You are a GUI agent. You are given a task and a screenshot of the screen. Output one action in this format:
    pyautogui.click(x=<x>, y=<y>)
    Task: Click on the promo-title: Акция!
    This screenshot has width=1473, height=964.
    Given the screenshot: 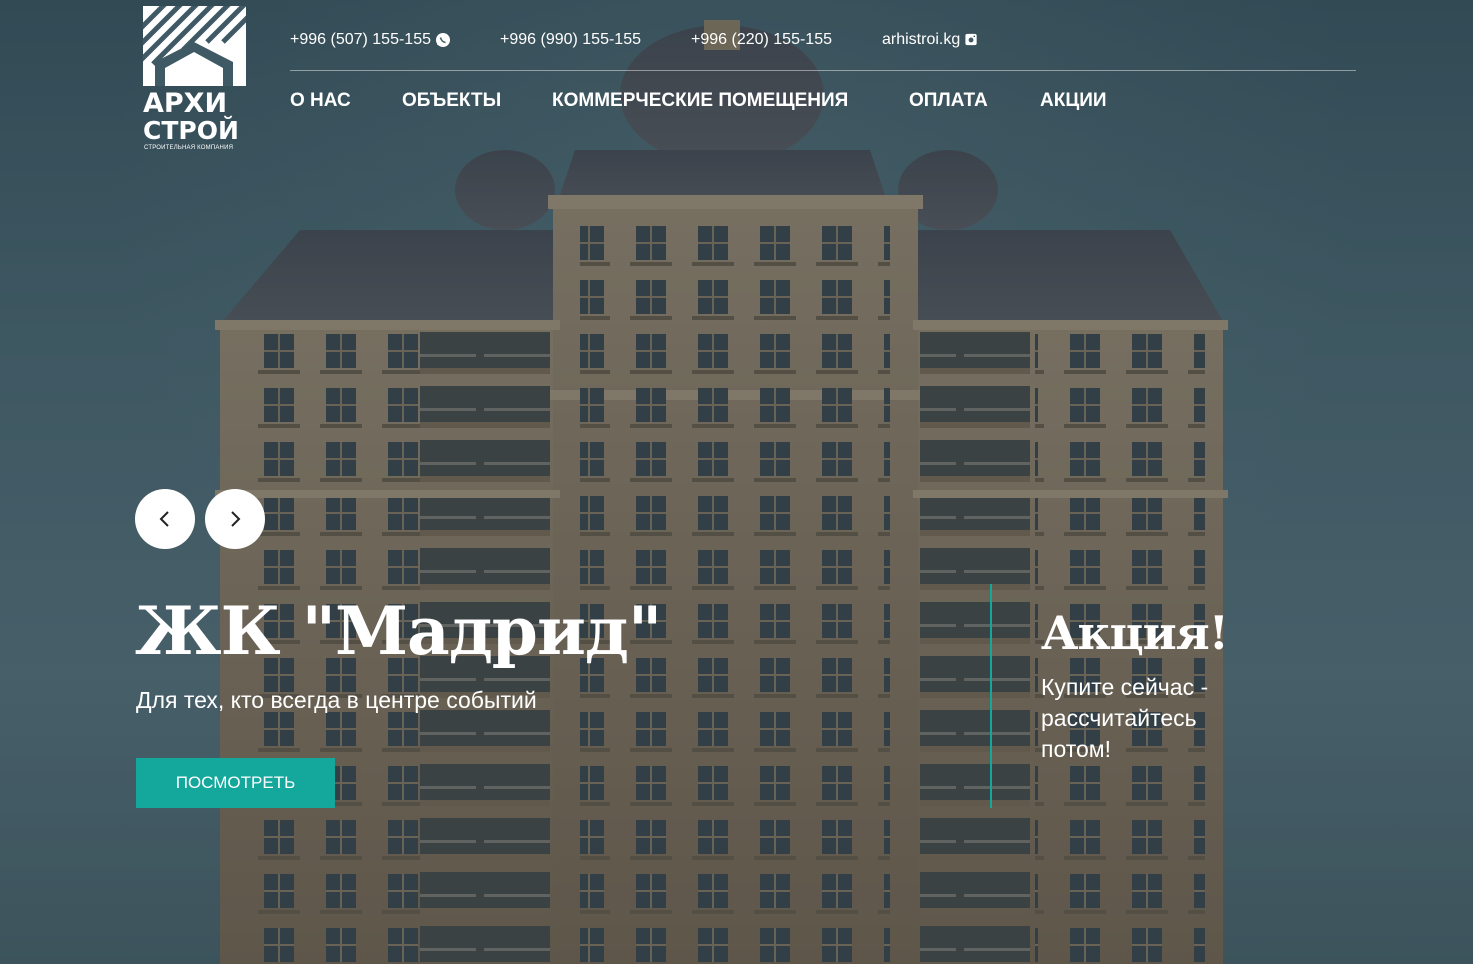 What is the action you would take?
    pyautogui.click(x=1135, y=633)
    